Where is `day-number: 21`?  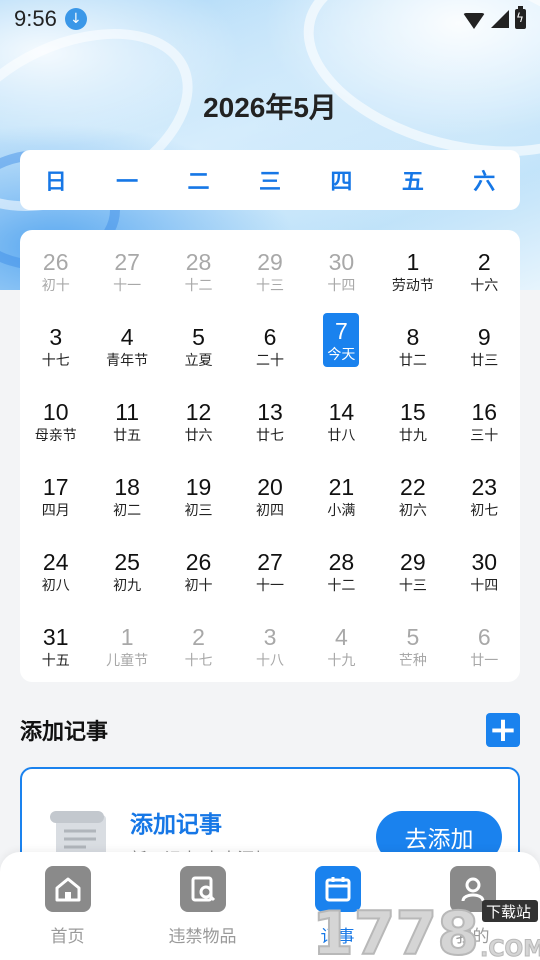 day-number: 21 is located at coordinates (341, 487).